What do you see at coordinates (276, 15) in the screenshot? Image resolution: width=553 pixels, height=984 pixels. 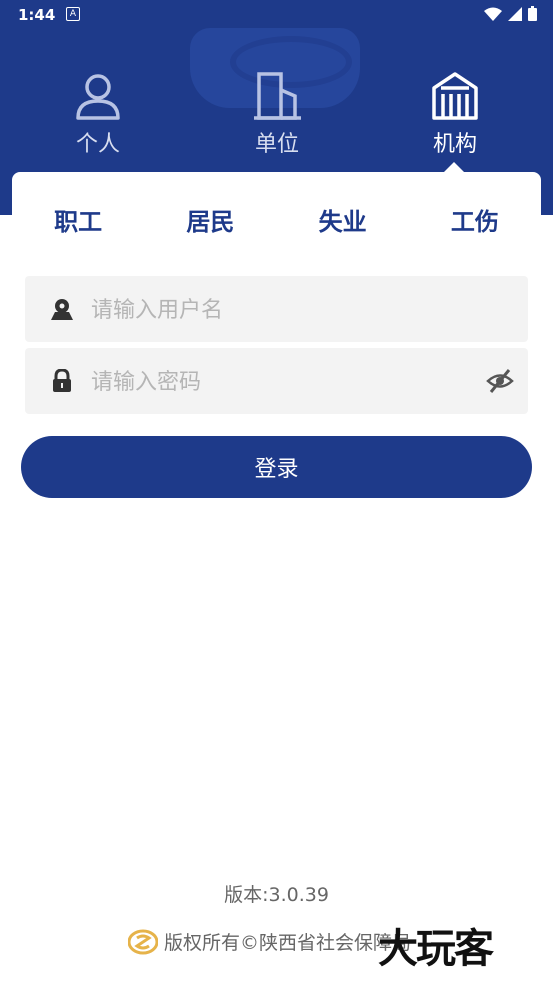 I see `status-bar: 1:44 A` at bounding box center [276, 15].